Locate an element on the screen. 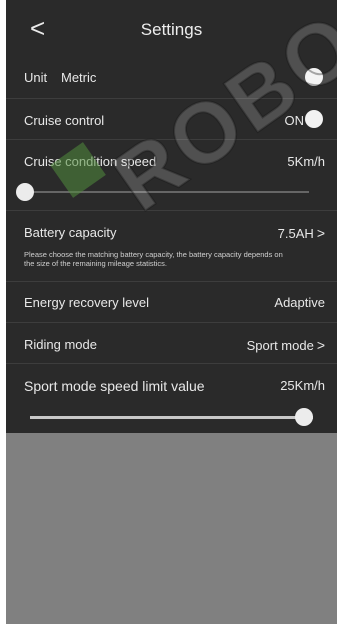 The height and width of the screenshot is (624, 337). battery-capacity-value-group: 7.5AH > is located at coordinates (301, 233).